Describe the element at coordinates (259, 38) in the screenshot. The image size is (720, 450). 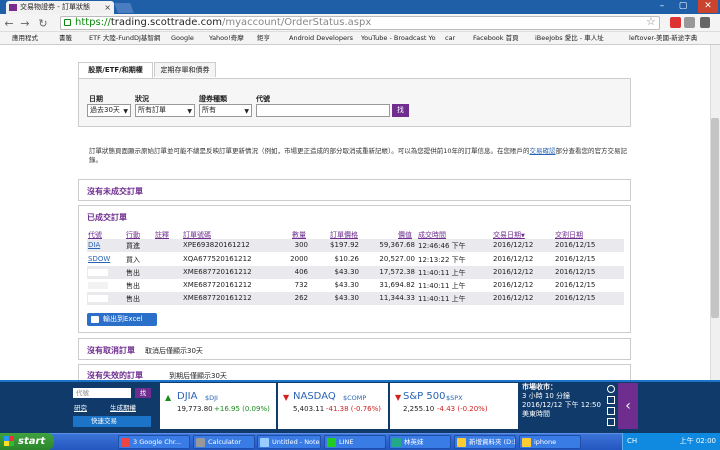
I see `bookmark-item: 鉅亨` at that location.